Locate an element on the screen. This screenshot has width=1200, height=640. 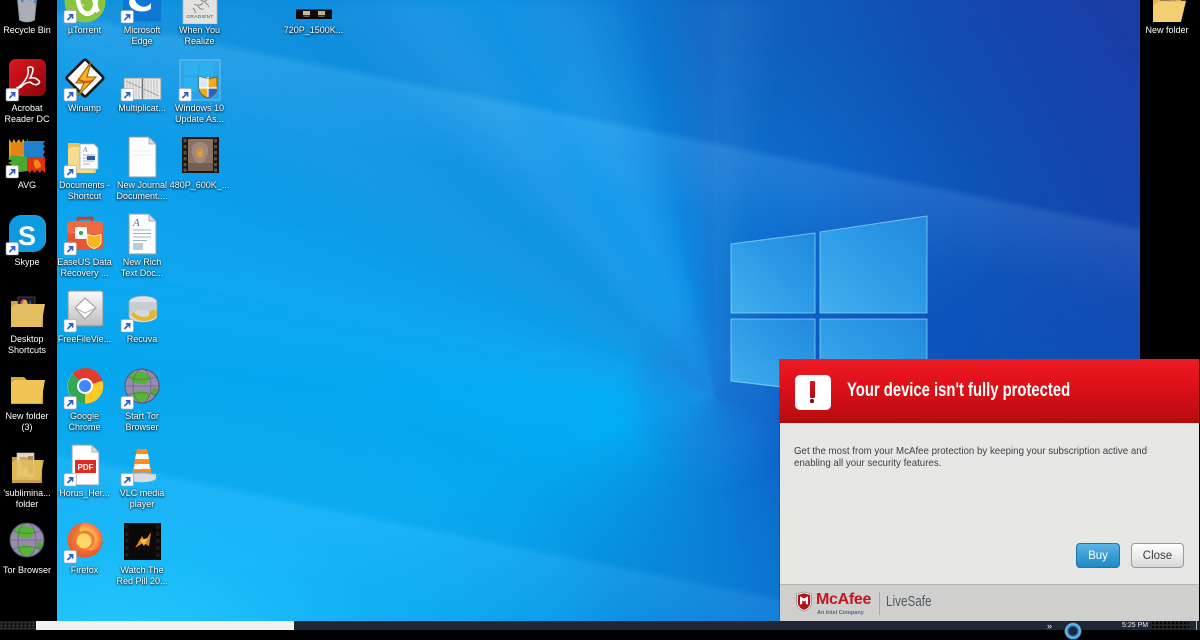
svg-text: PDF is located at coordinates (85, 467).